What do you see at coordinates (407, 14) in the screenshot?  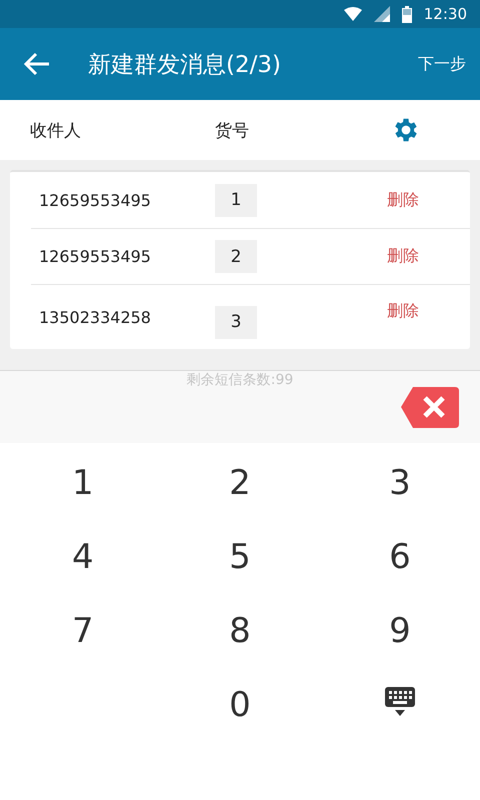 I see `battery-icon` at bounding box center [407, 14].